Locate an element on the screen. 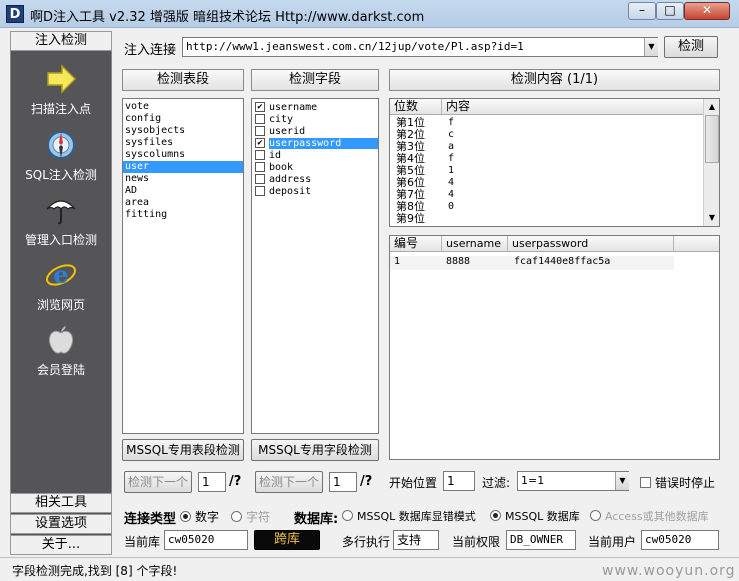  current-db-input: cw05020 is located at coordinates (206, 540).